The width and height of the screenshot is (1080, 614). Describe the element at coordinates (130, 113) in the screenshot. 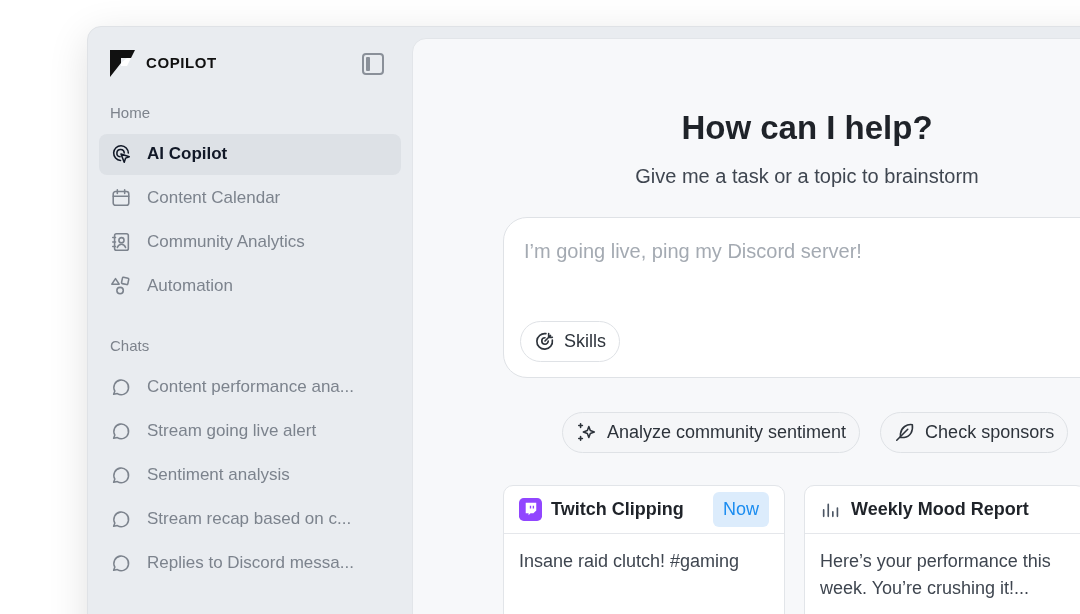

I see `section-heading: Home` at that location.